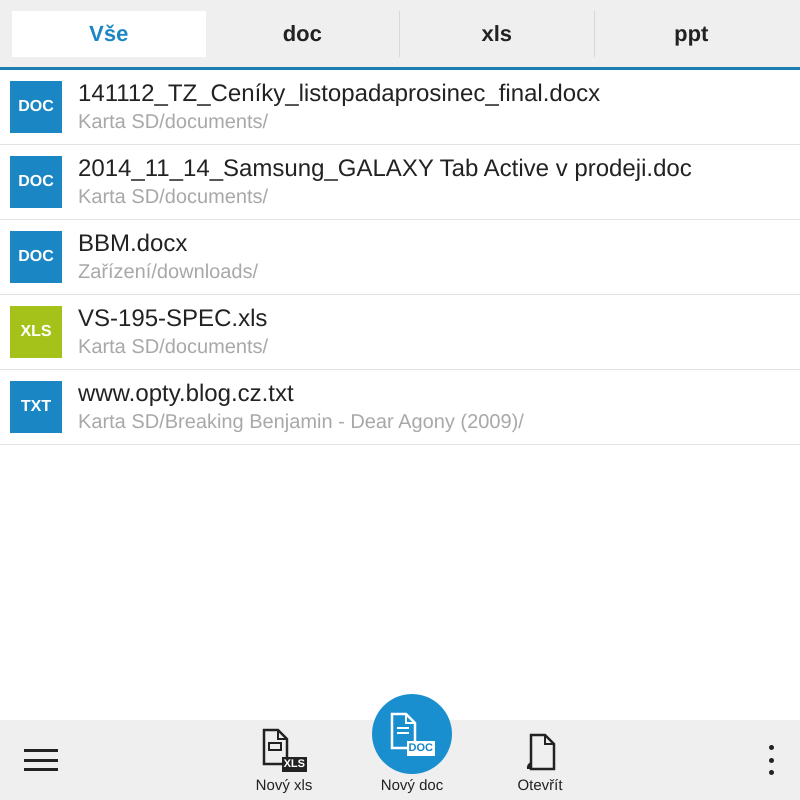 This screenshot has height=800, width=800. Describe the element at coordinates (133, 244) in the screenshot. I see `file-name: BBM.docx` at that location.